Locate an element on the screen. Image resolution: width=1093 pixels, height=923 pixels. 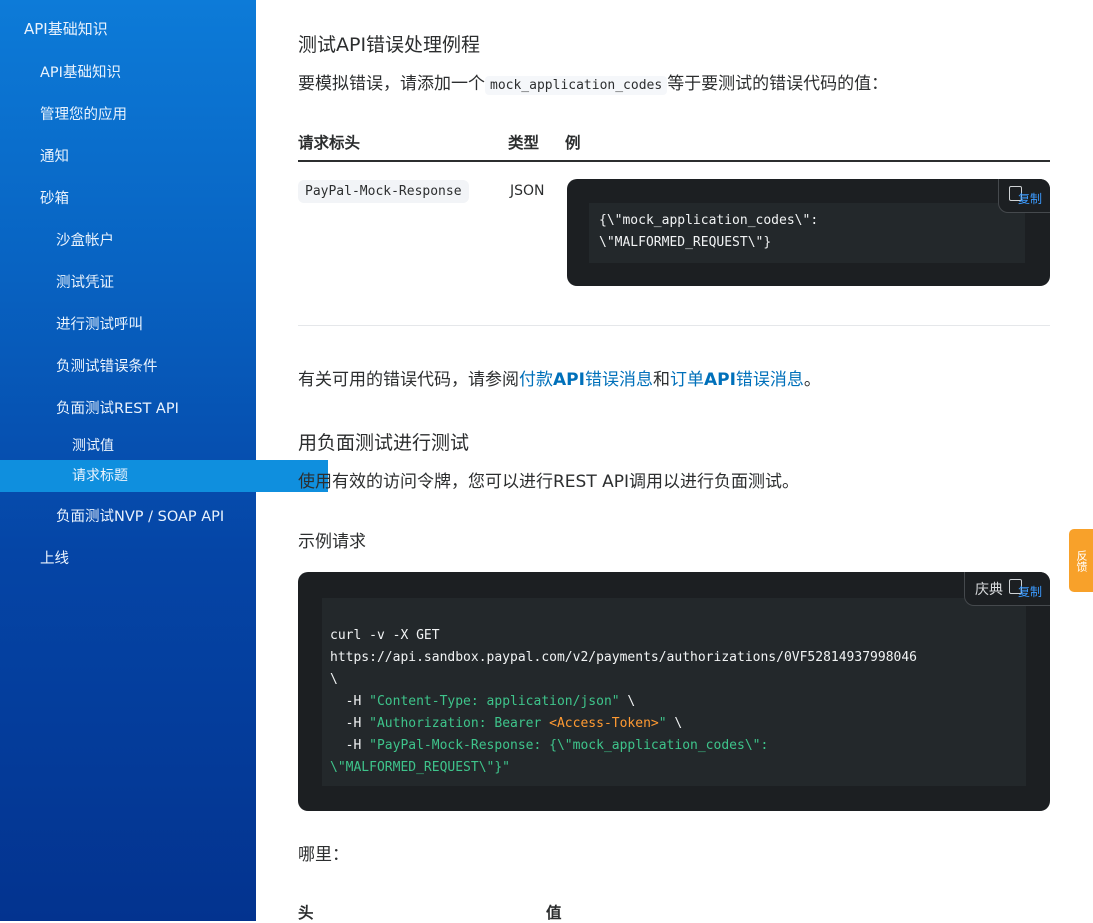
sidebar-item-negative-testing: 负测试错误条件 is located at coordinates (156, 365).